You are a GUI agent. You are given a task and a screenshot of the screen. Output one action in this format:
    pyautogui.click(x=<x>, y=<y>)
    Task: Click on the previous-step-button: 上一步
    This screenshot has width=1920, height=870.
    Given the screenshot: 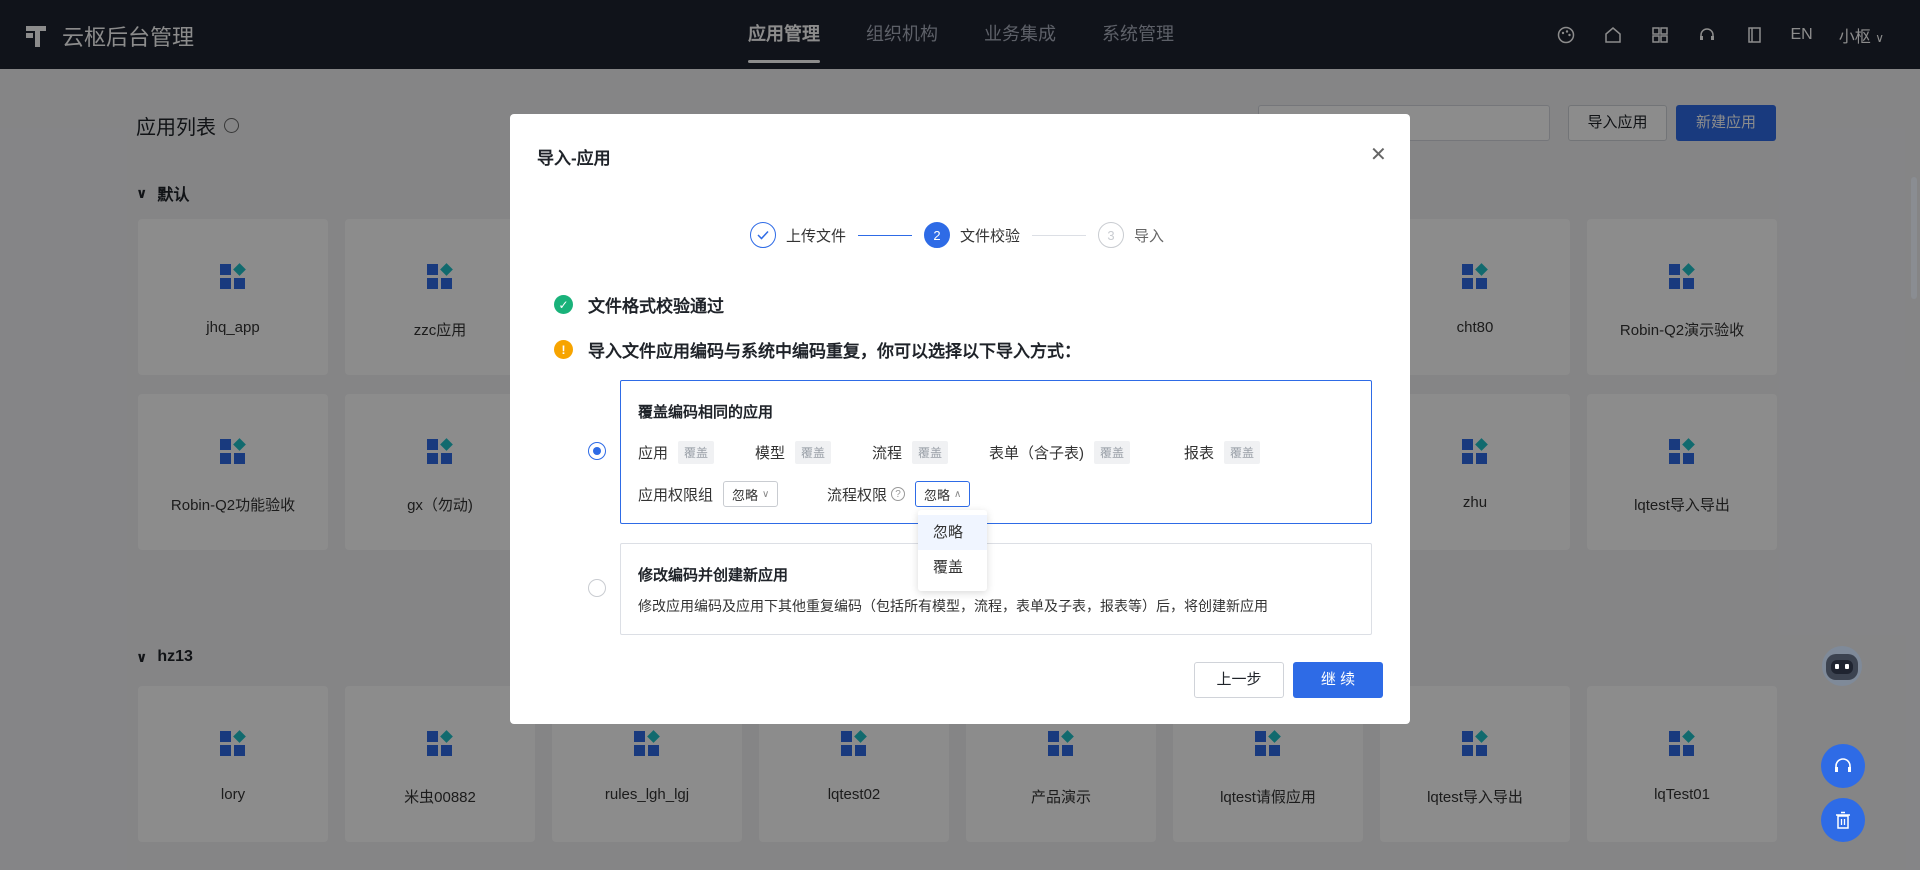 What is the action you would take?
    pyautogui.click(x=1239, y=680)
    